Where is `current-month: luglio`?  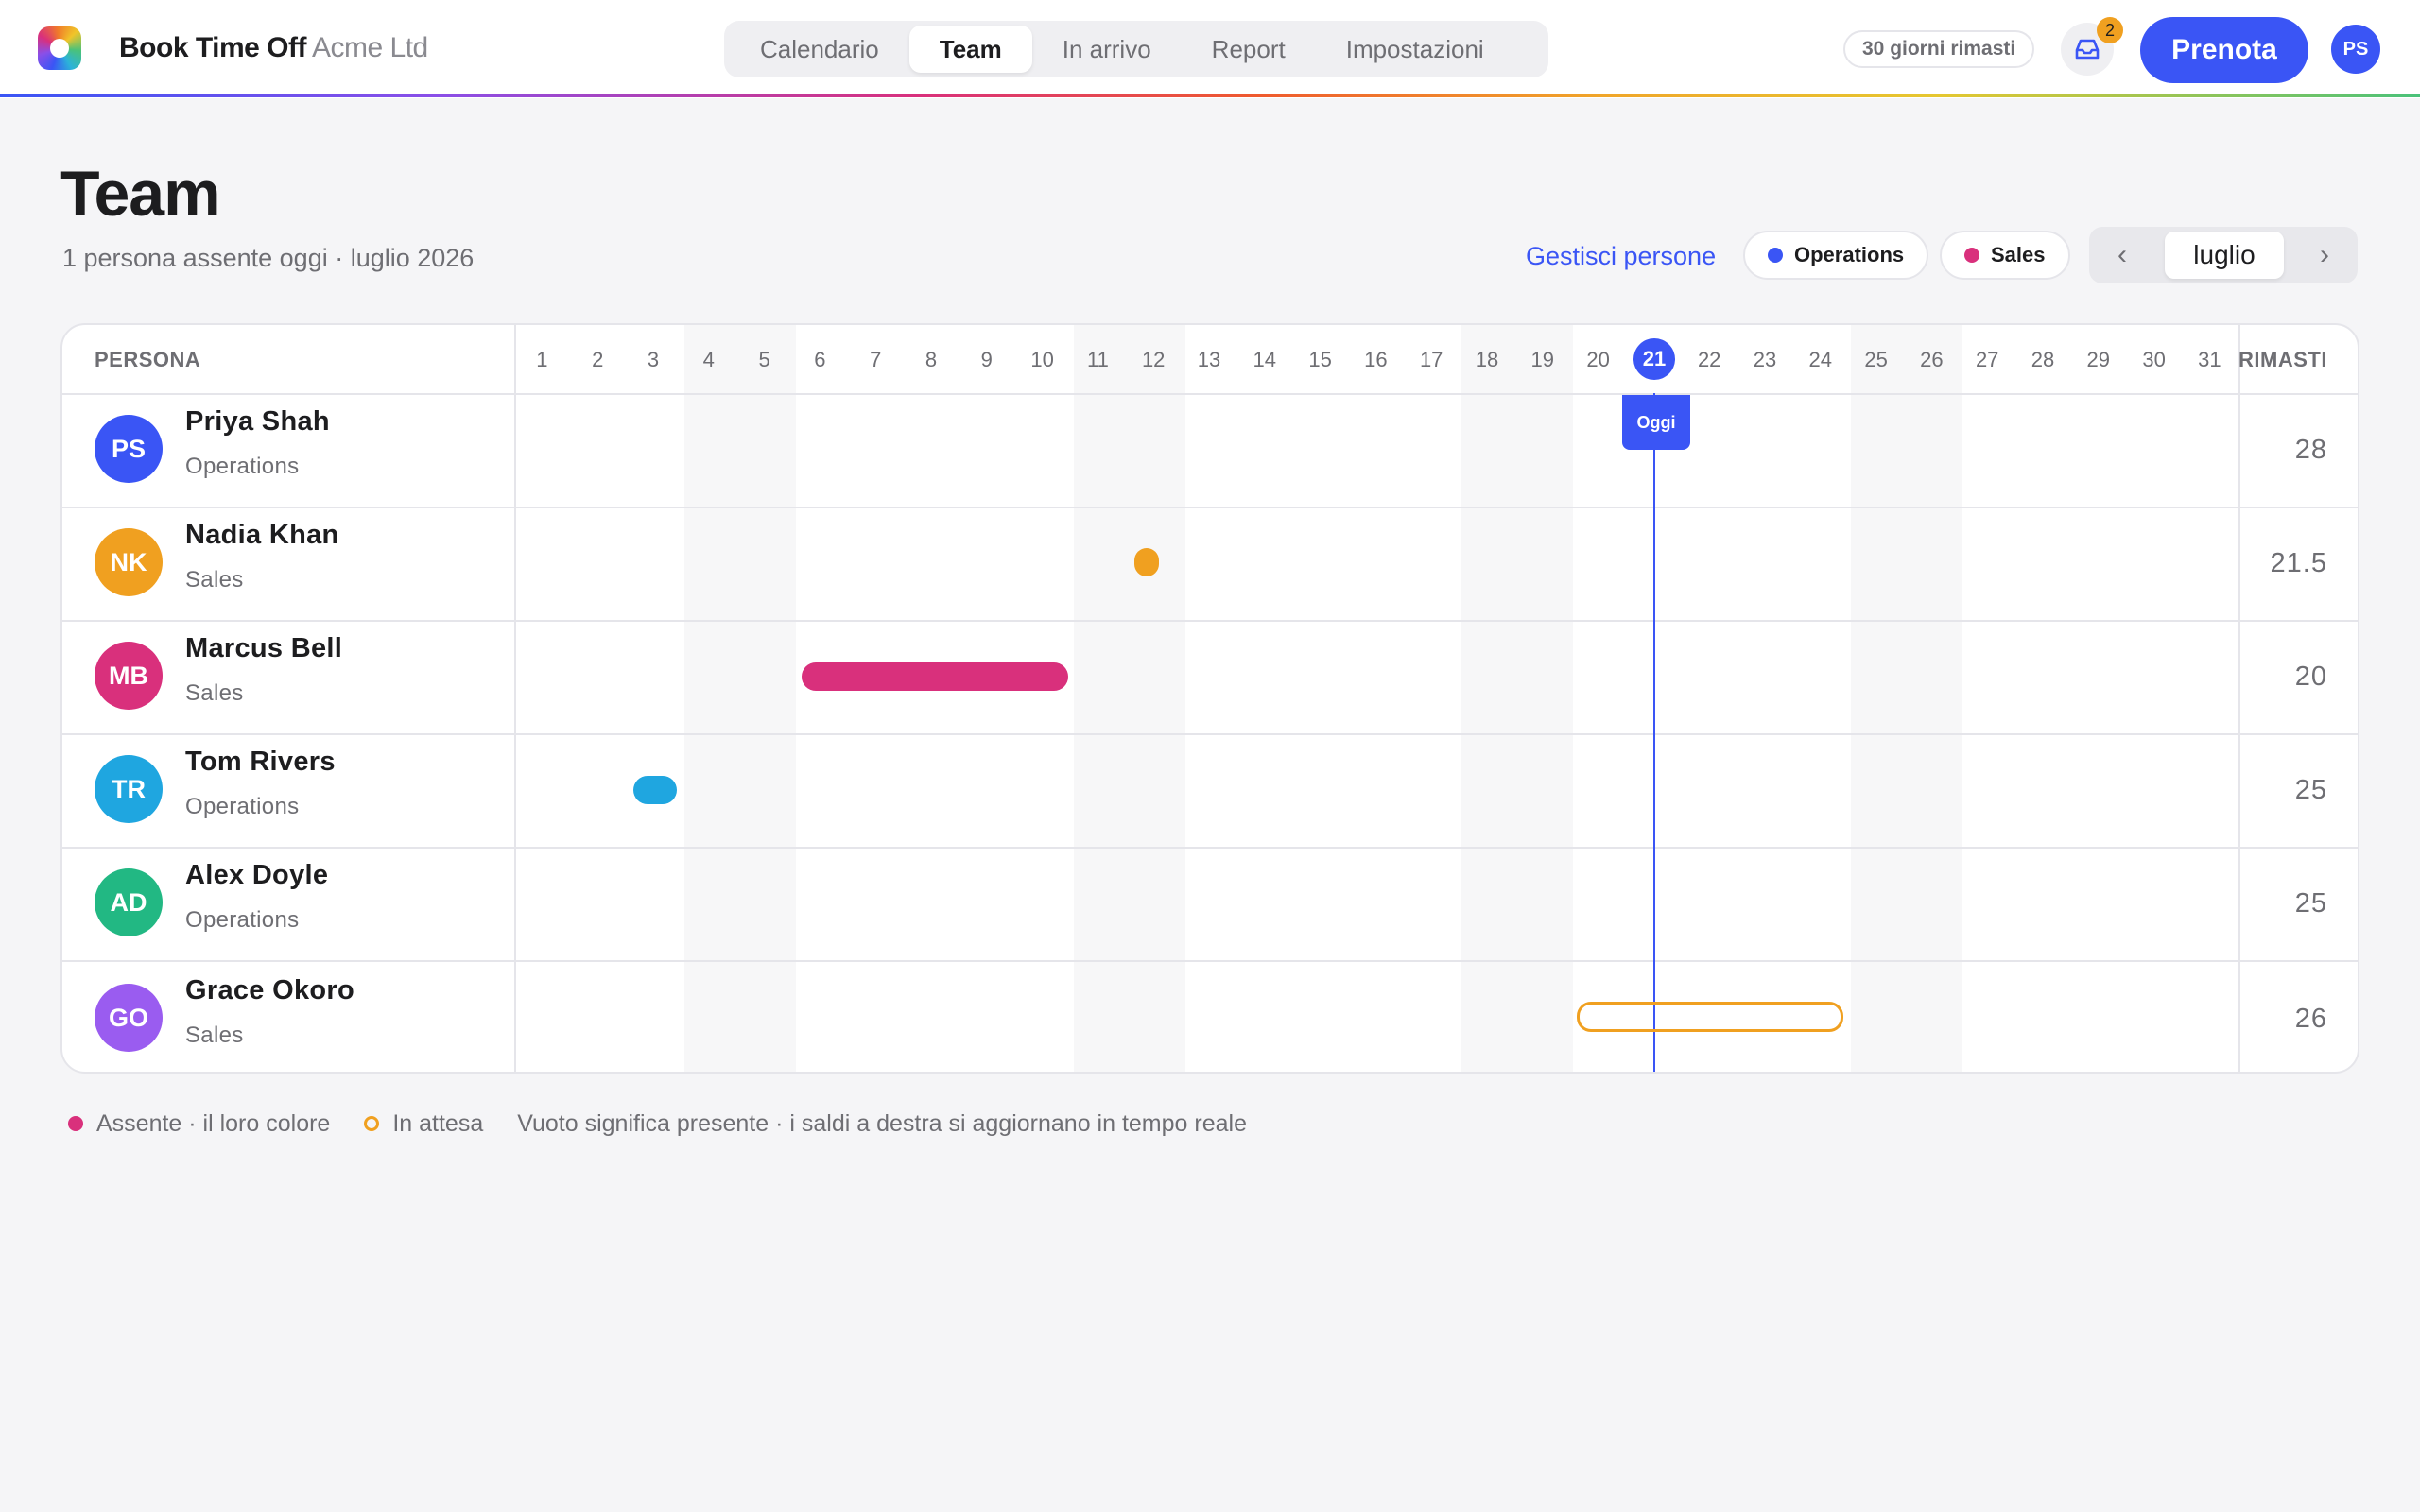
current-month: luglio is located at coordinates (2224, 255).